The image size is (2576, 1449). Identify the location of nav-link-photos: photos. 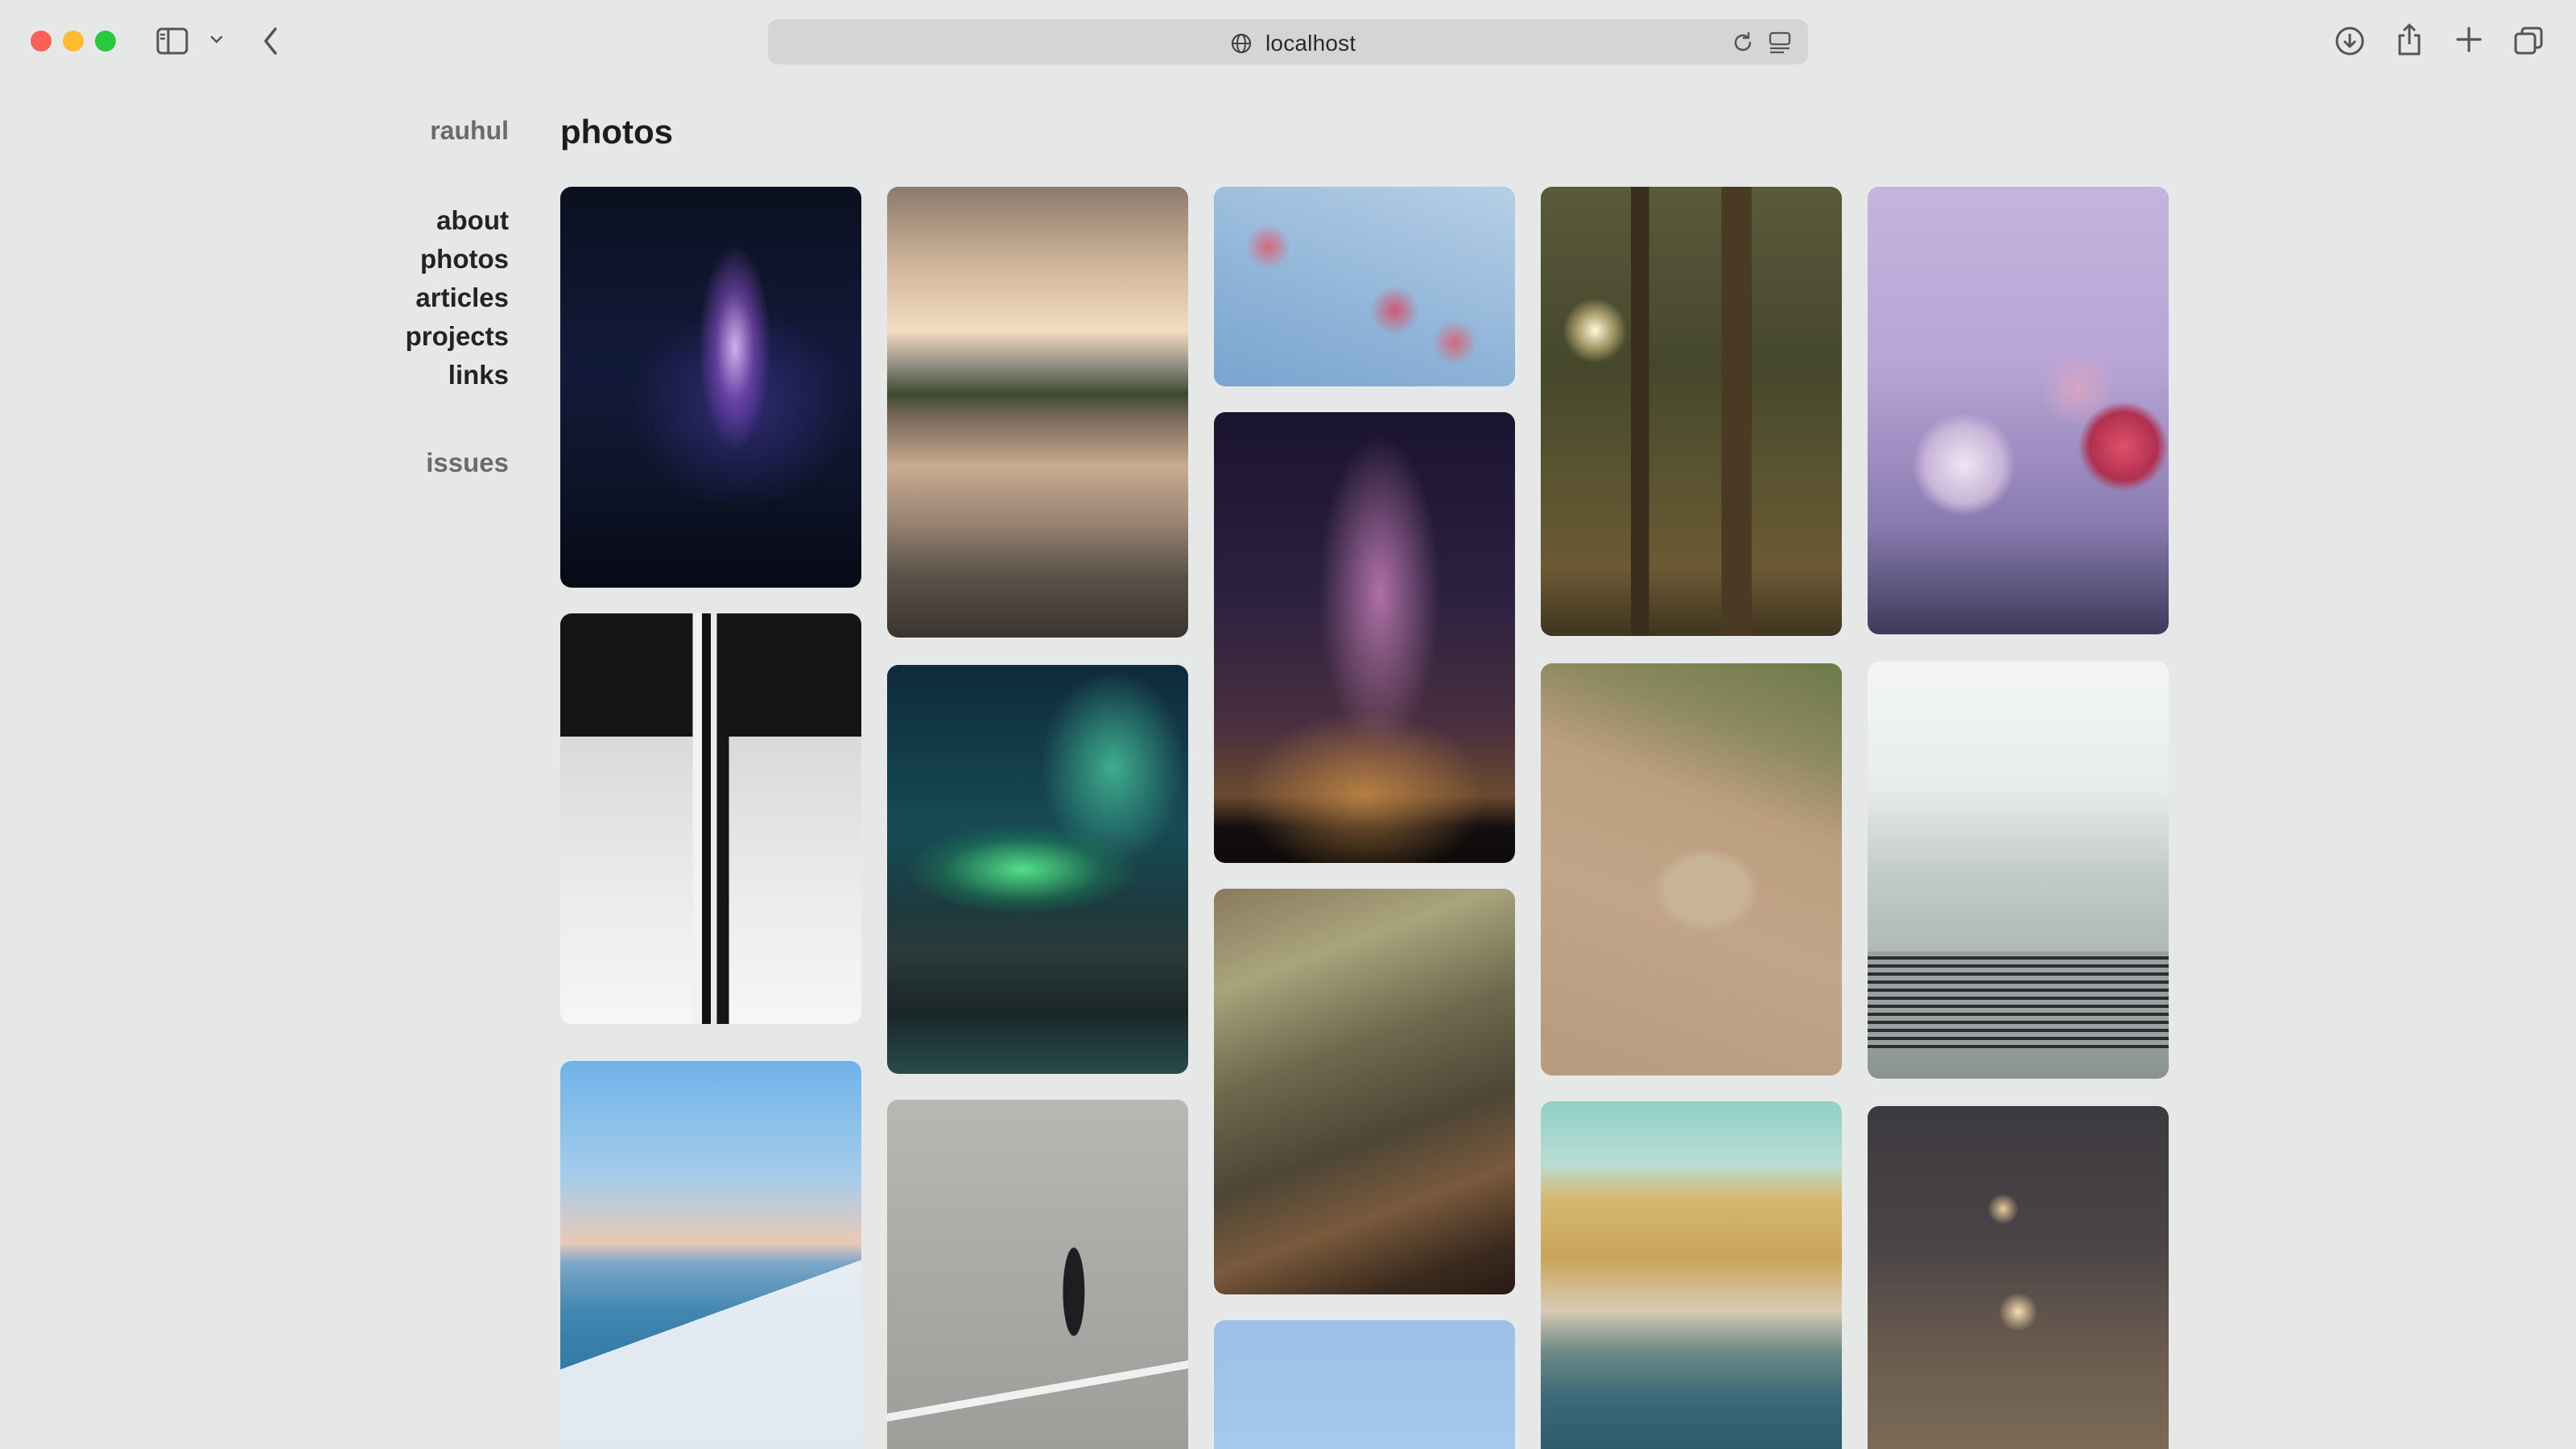
(457, 259).